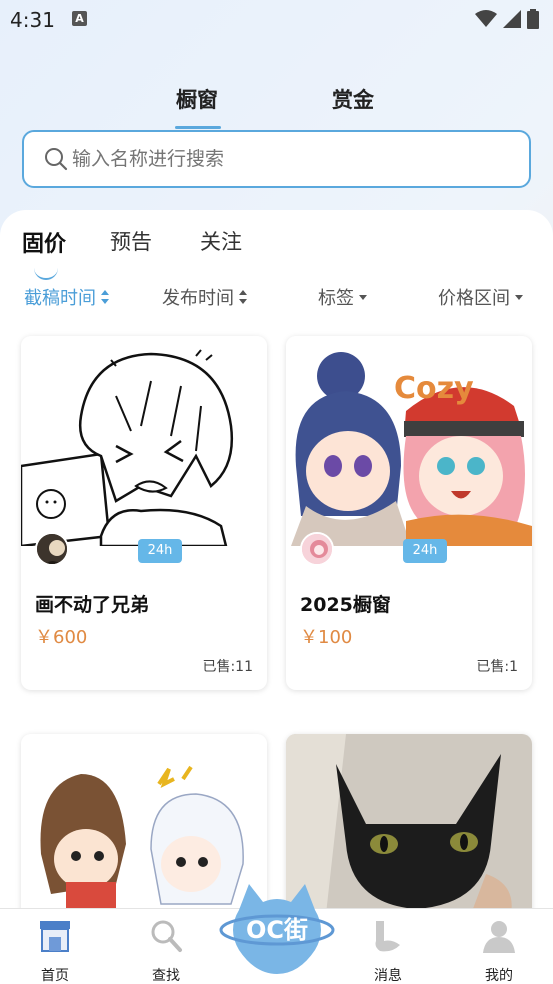 The height and width of the screenshot is (984, 553). Describe the element at coordinates (46, 274) in the screenshot. I see `sub-tab-indicator` at that location.